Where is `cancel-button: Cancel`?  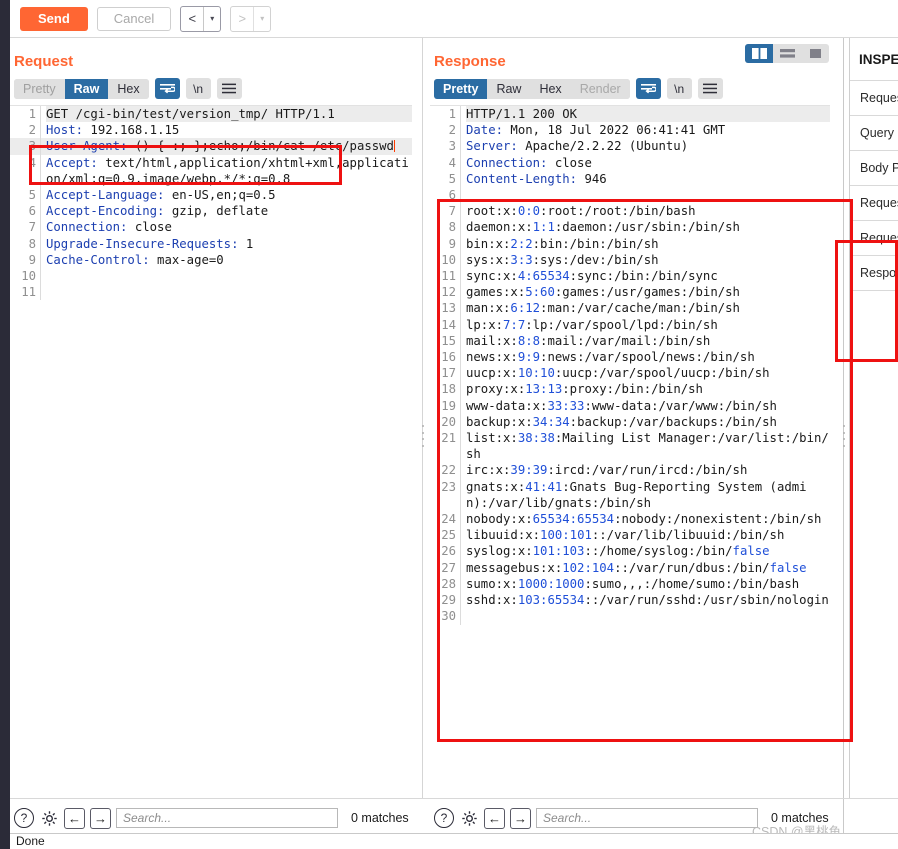
cancel-button: Cancel is located at coordinates (134, 18).